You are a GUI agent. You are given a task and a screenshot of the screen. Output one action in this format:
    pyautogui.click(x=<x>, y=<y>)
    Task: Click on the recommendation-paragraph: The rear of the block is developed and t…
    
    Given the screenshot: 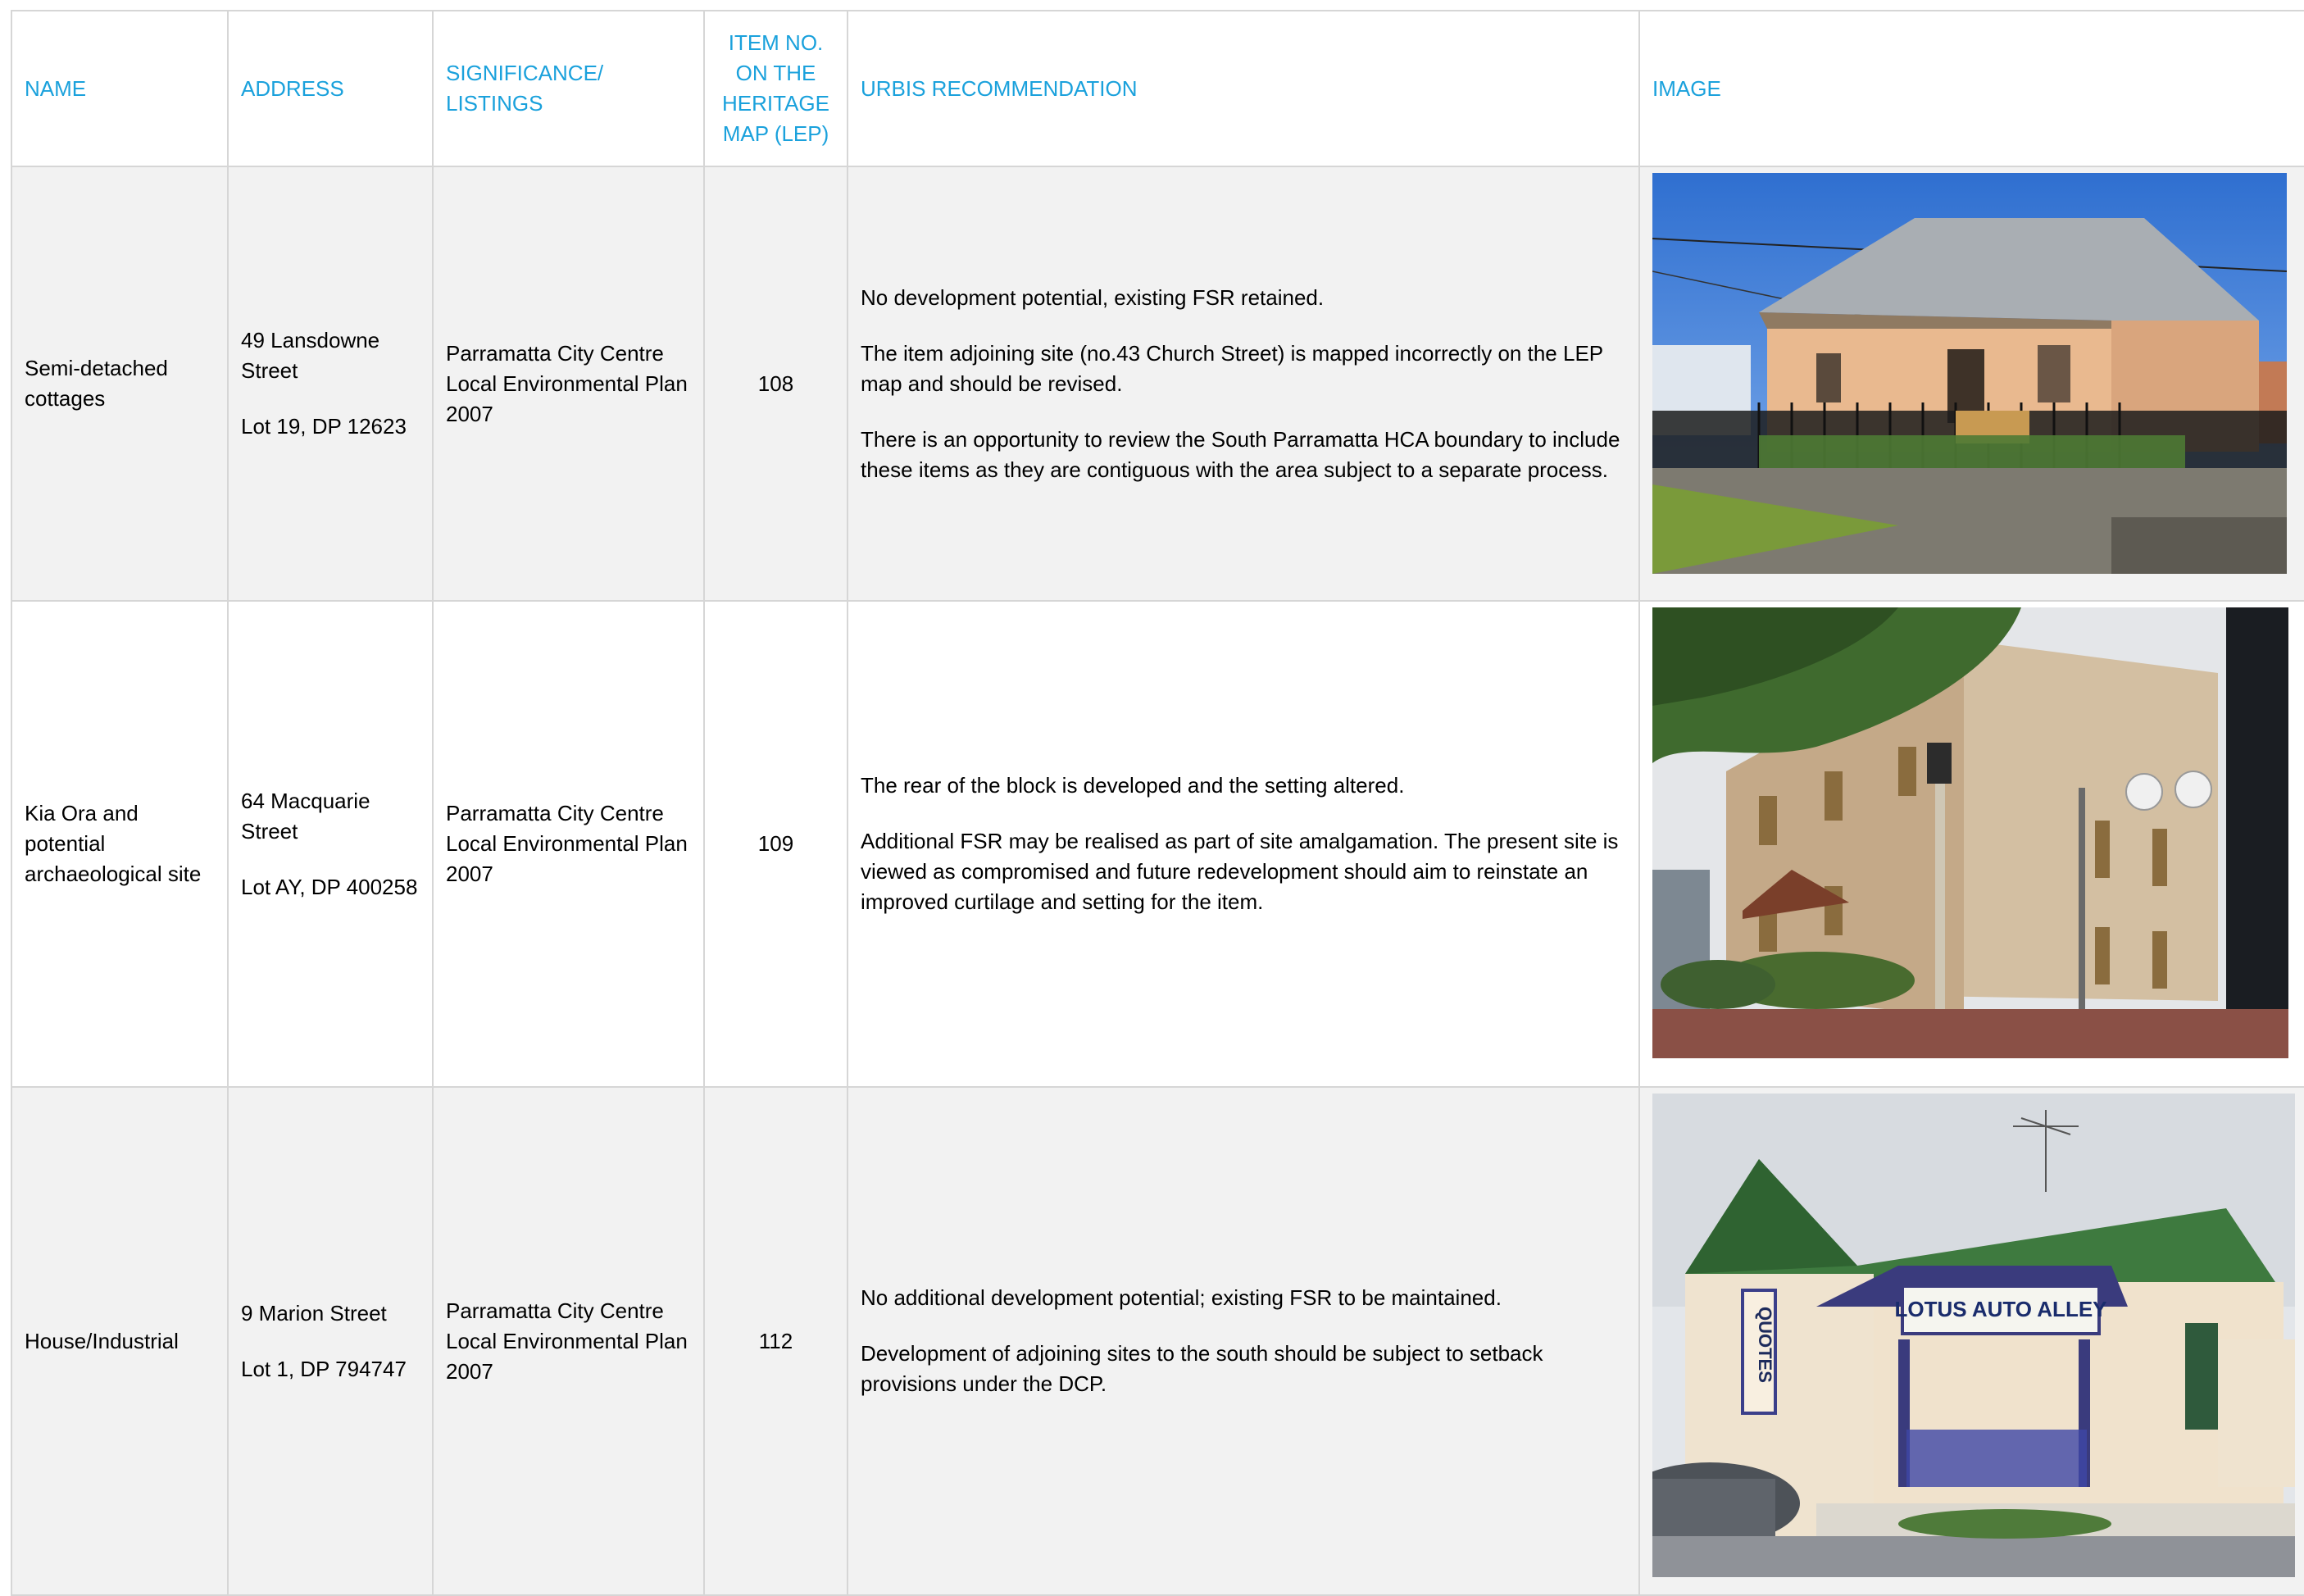 What is the action you would take?
    pyautogui.click(x=1133, y=785)
    